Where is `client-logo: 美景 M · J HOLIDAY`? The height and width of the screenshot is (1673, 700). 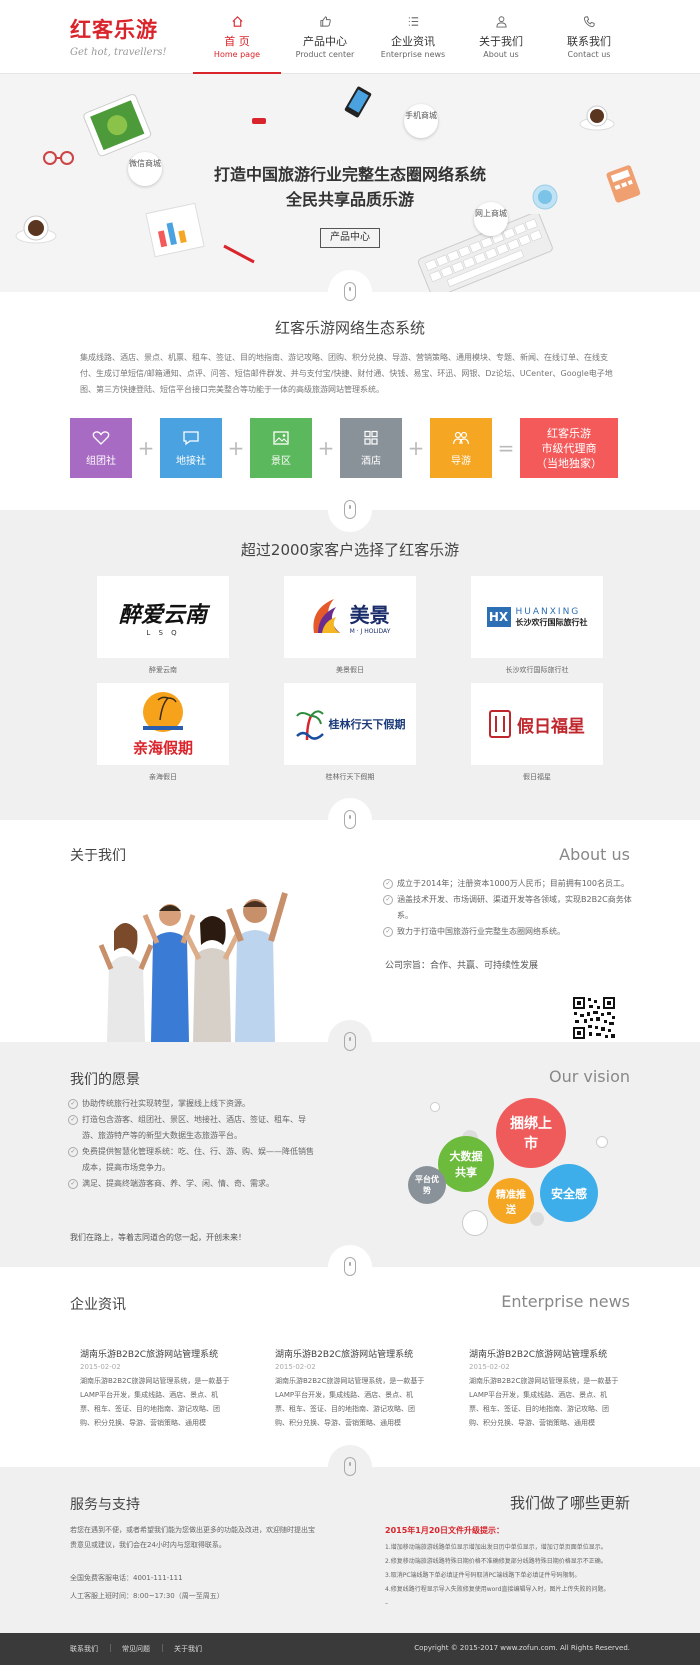 client-logo: 美景 M · J HOLIDAY is located at coordinates (350, 617).